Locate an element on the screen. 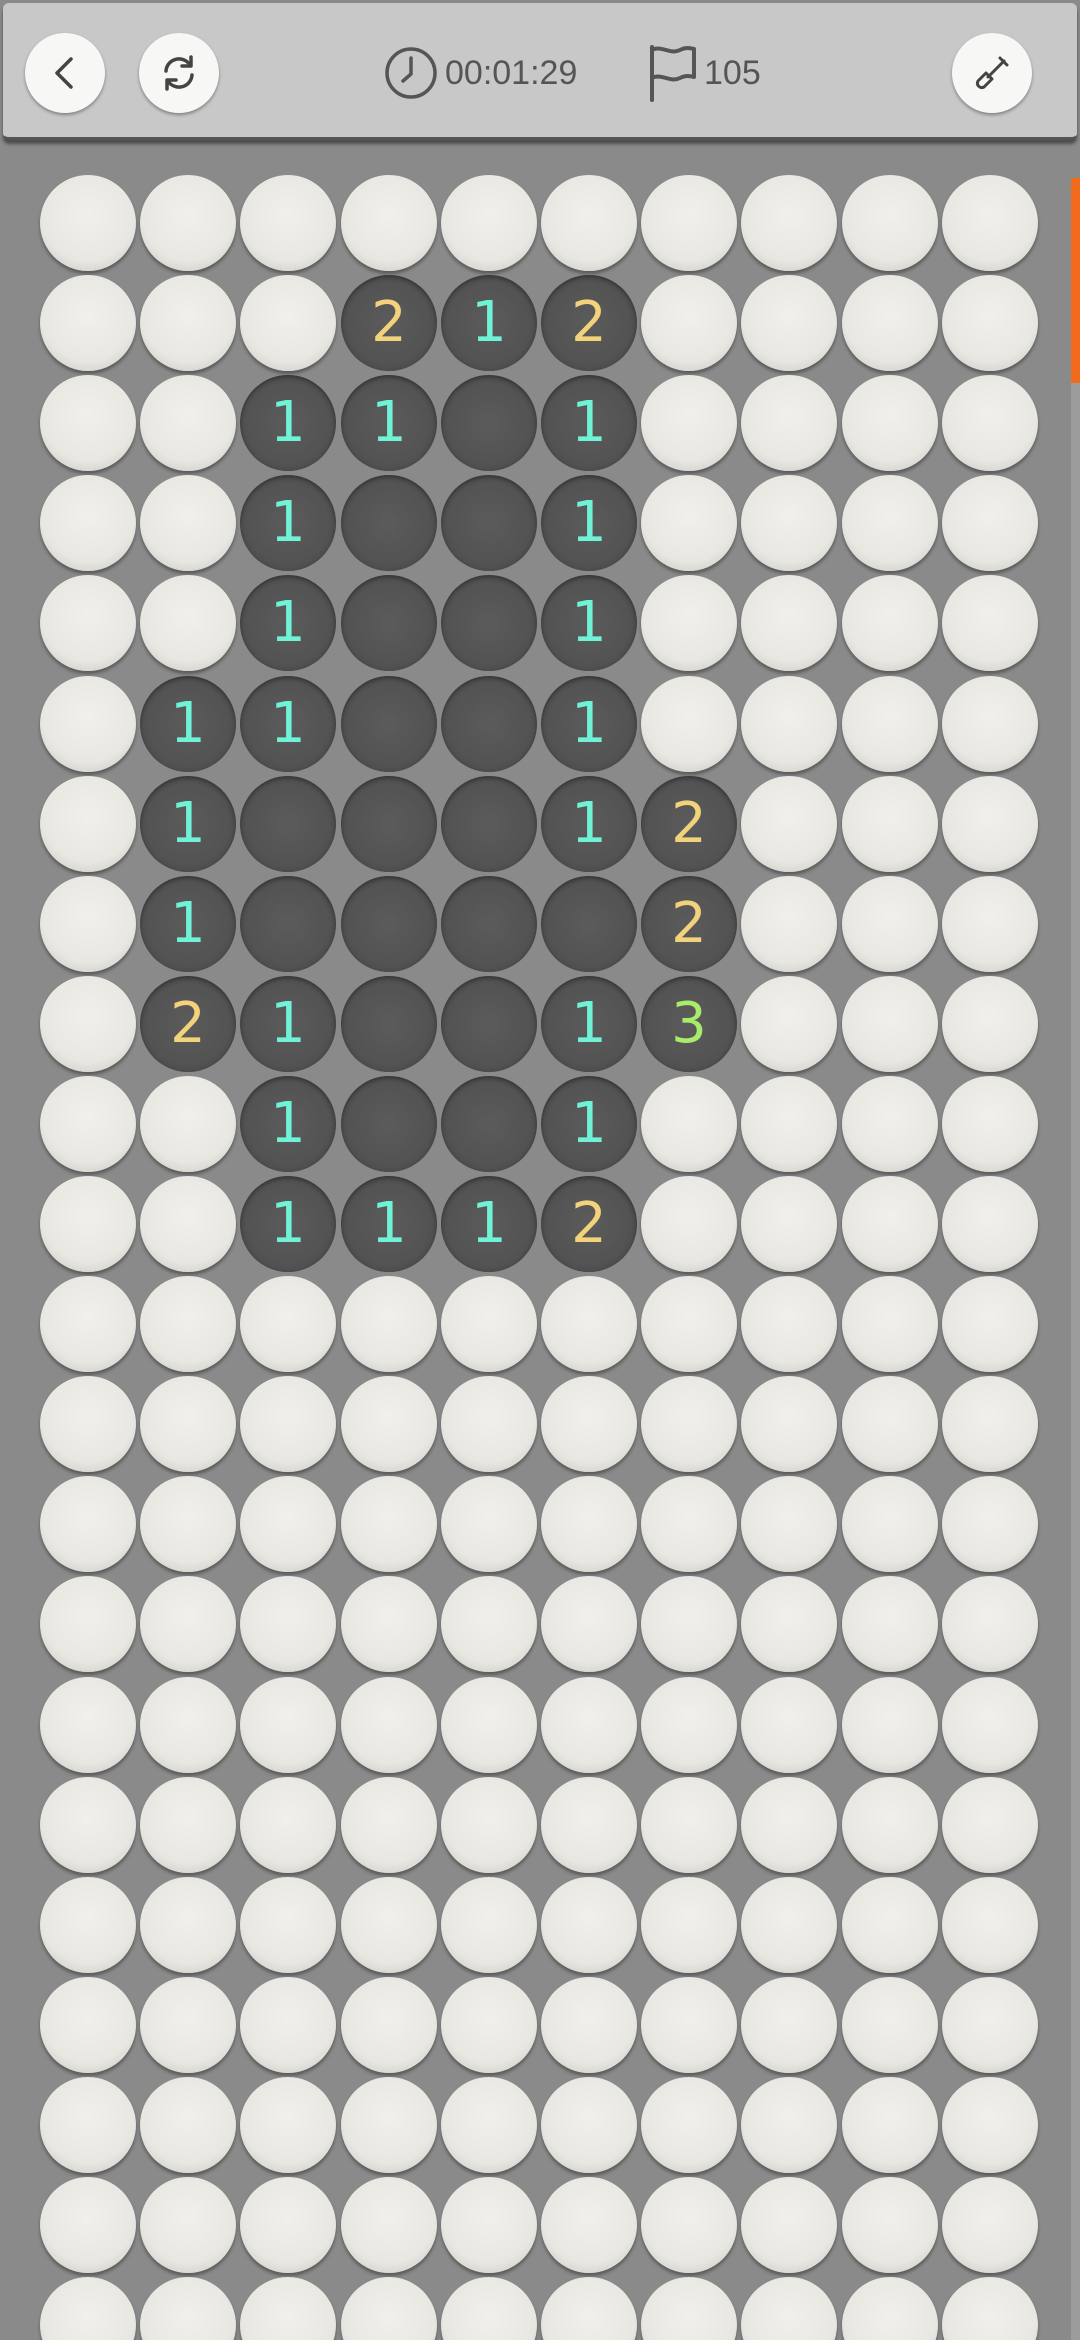 The width and height of the screenshot is (1080, 2340). board-cell-r14-c10 is located at coordinates (990, 1524).